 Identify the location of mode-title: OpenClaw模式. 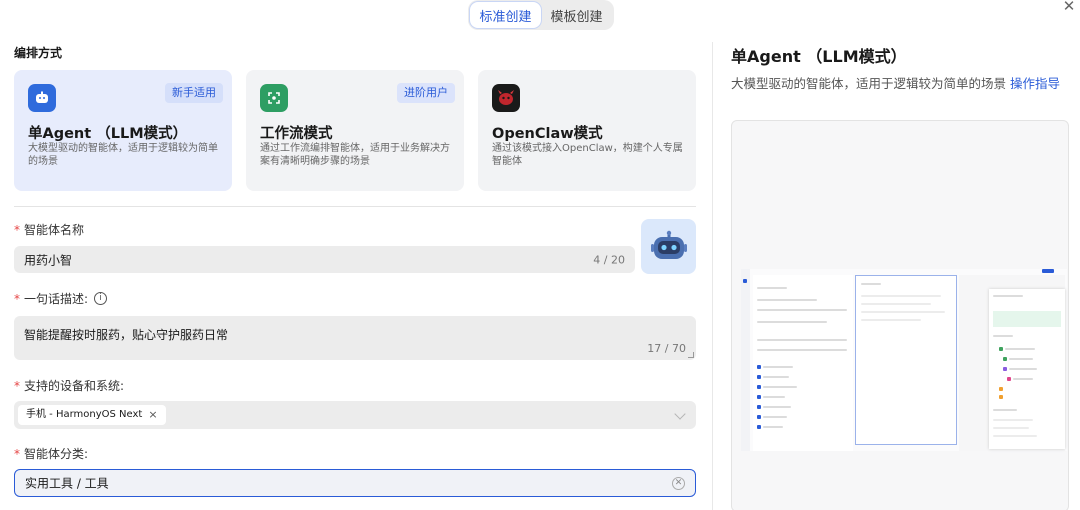
(547, 134).